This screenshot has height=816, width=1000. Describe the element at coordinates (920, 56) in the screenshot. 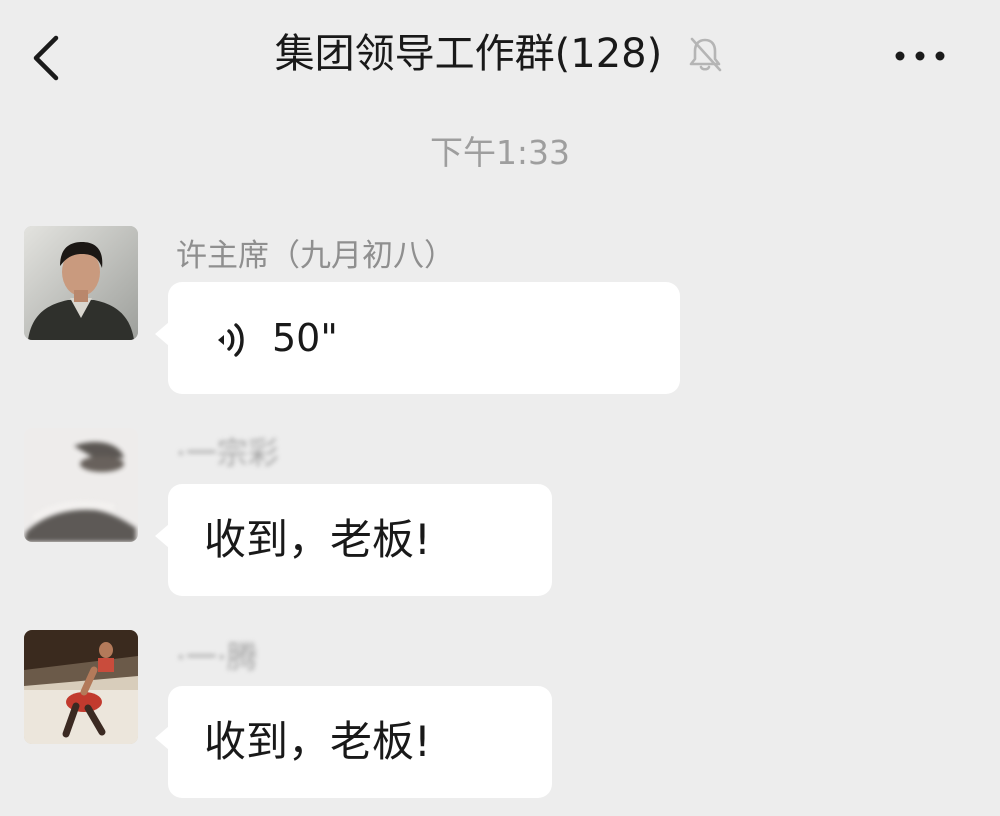

I see `ellipsis-icon` at that location.